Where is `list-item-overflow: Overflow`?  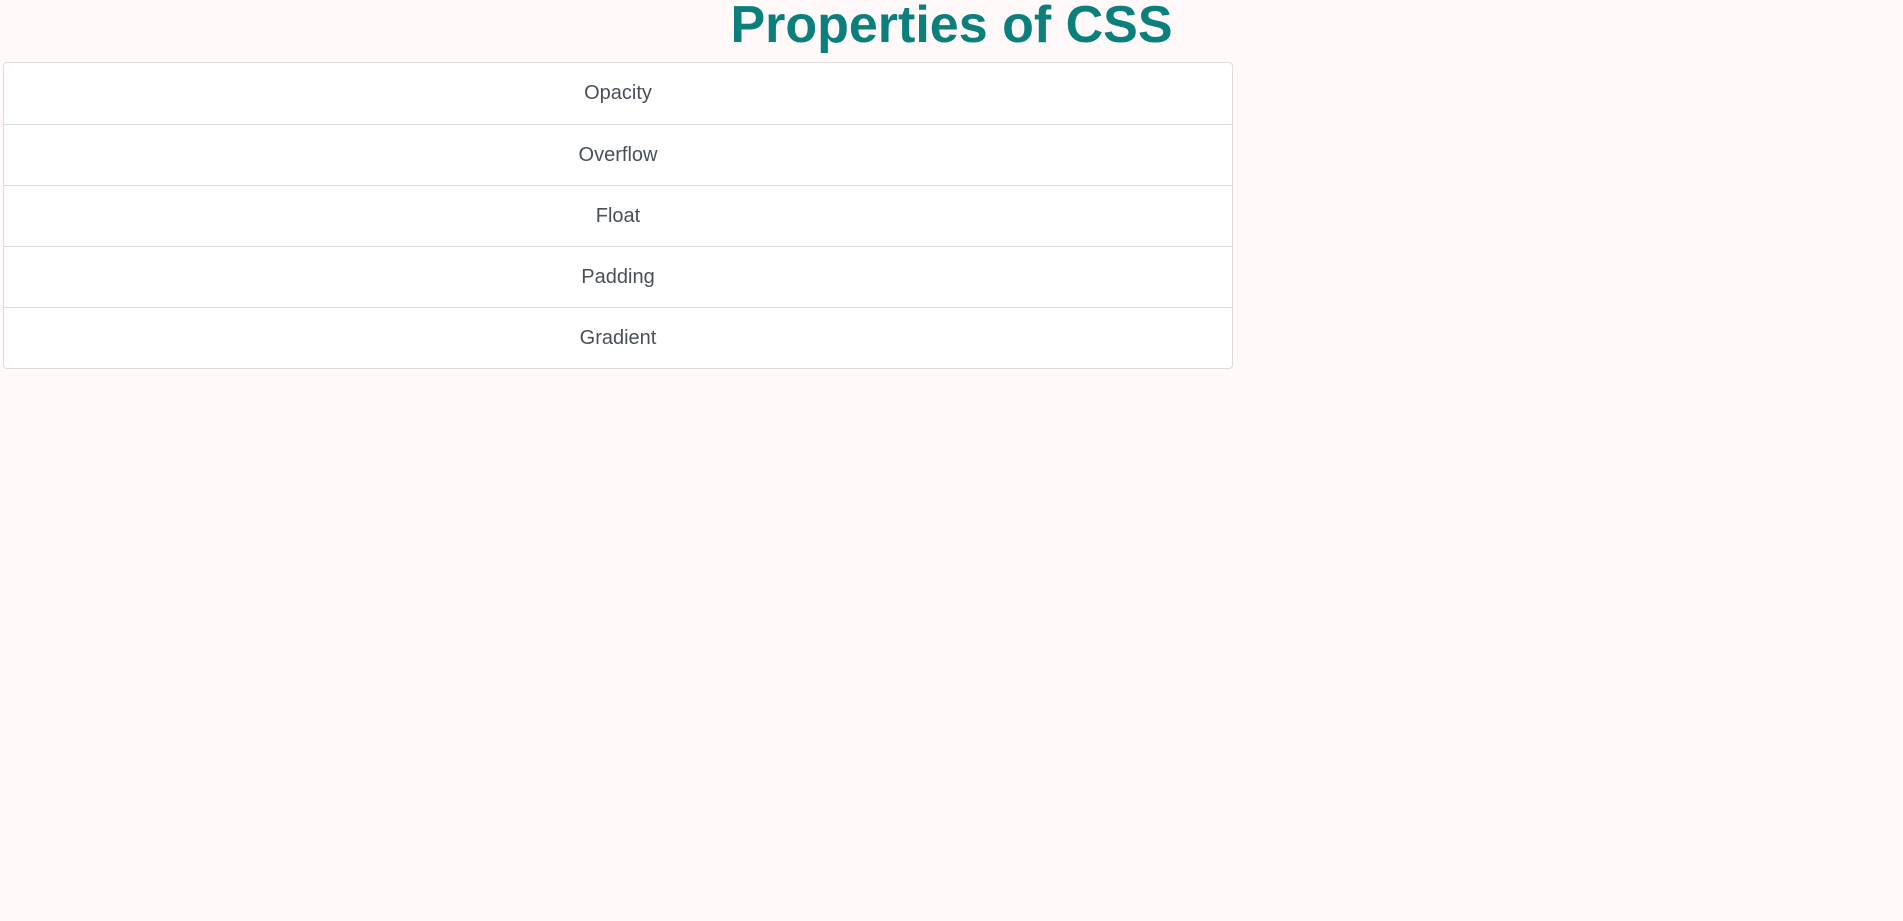
list-item-overflow: Overflow is located at coordinates (618, 154).